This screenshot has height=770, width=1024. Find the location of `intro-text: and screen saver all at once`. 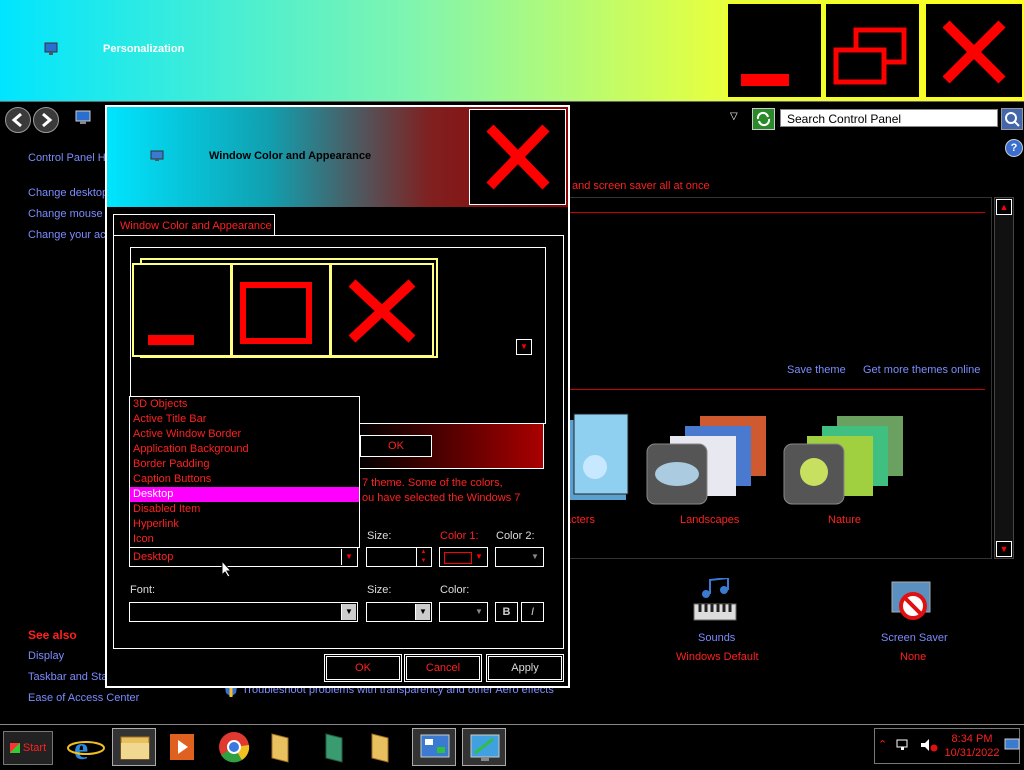

intro-text: and screen saver all at once is located at coordinates (641, 186).